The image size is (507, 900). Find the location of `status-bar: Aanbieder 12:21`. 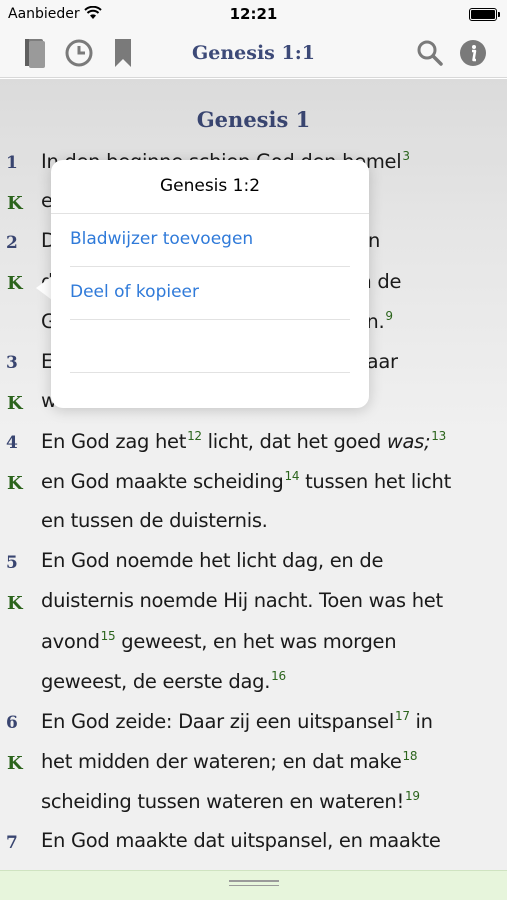

status-bar: Aanbieder 12:21 is located at coordinates (253, 15).